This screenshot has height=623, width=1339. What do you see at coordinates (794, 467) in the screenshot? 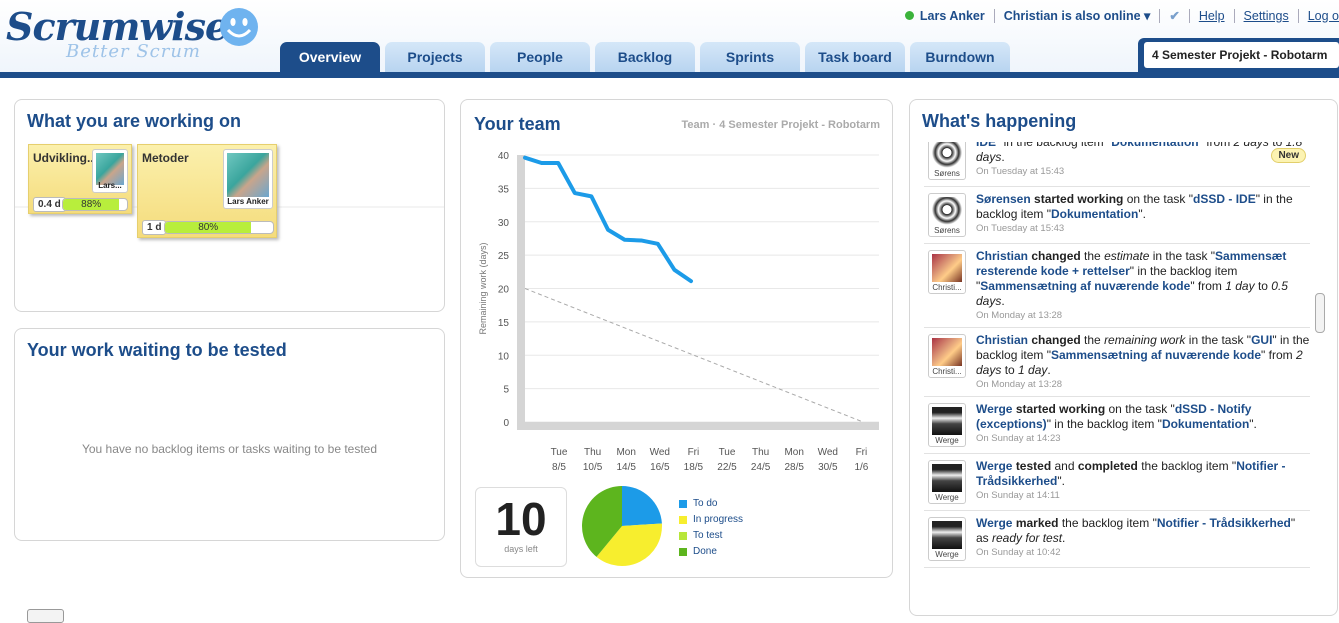
I see `x-tick-date: 28/5` at bounding box center [794, 467].